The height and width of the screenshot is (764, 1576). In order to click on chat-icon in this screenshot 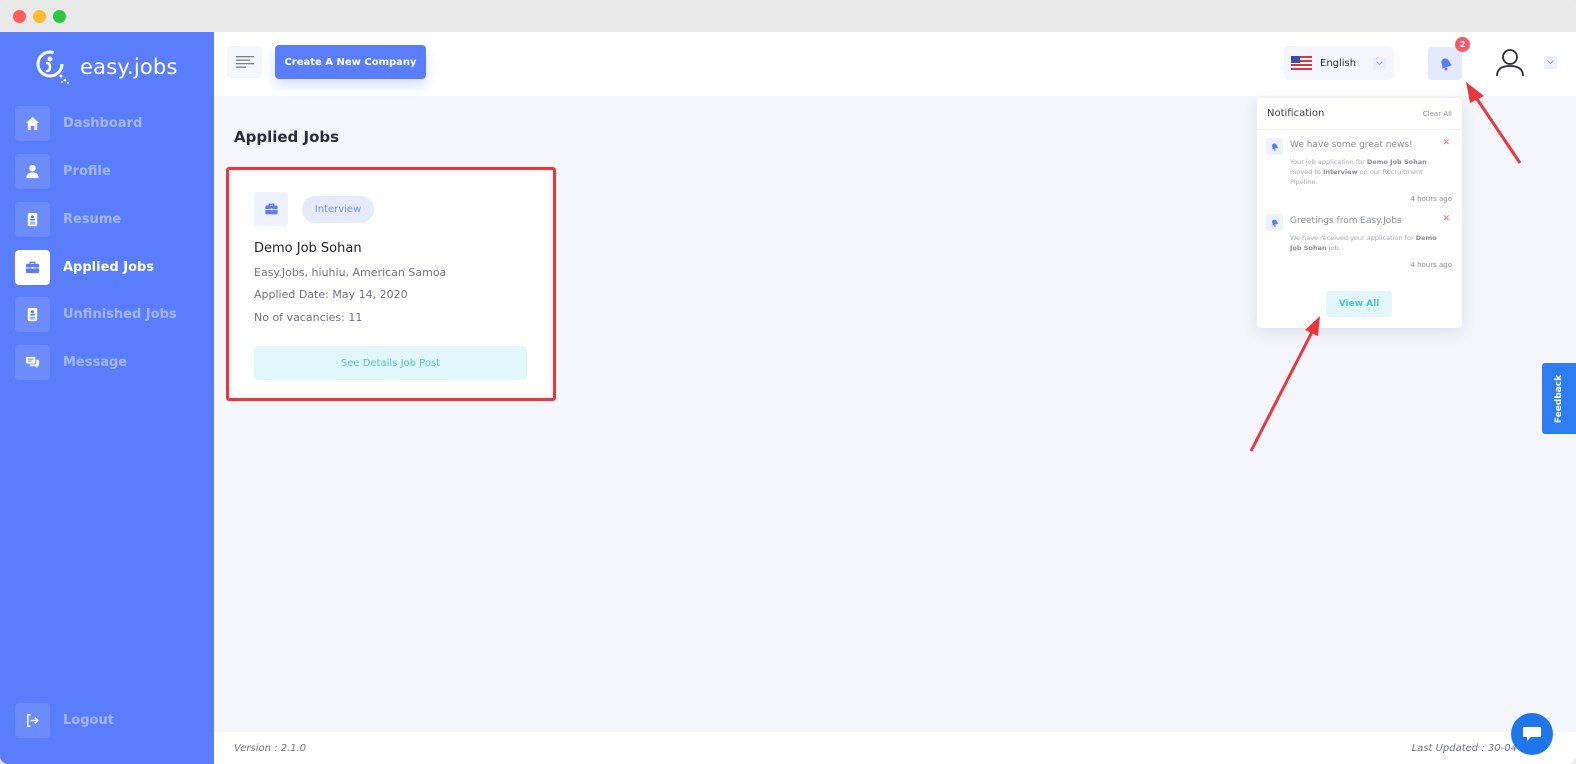, I will do `click(32, 362)`.